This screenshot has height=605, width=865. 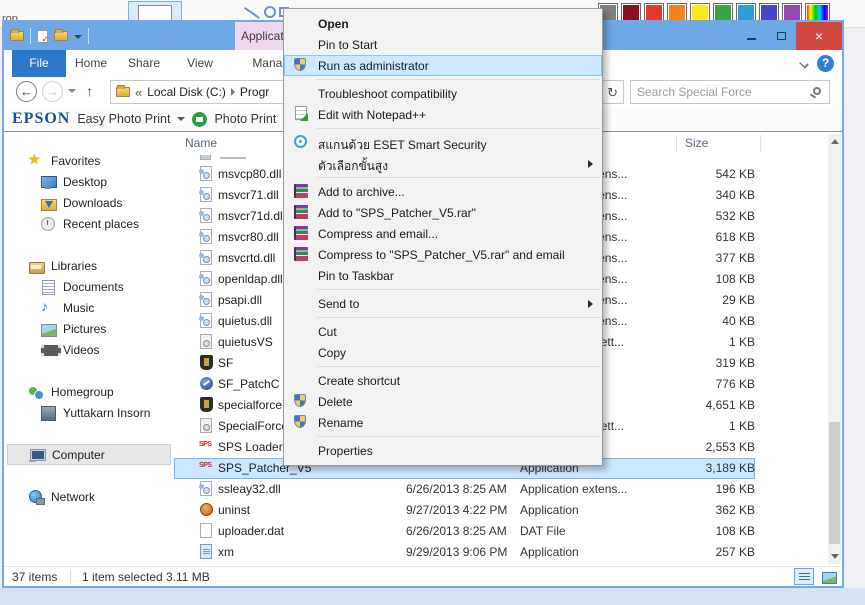 I want to click on chevron-right-icon, so click(x=232, y=92).